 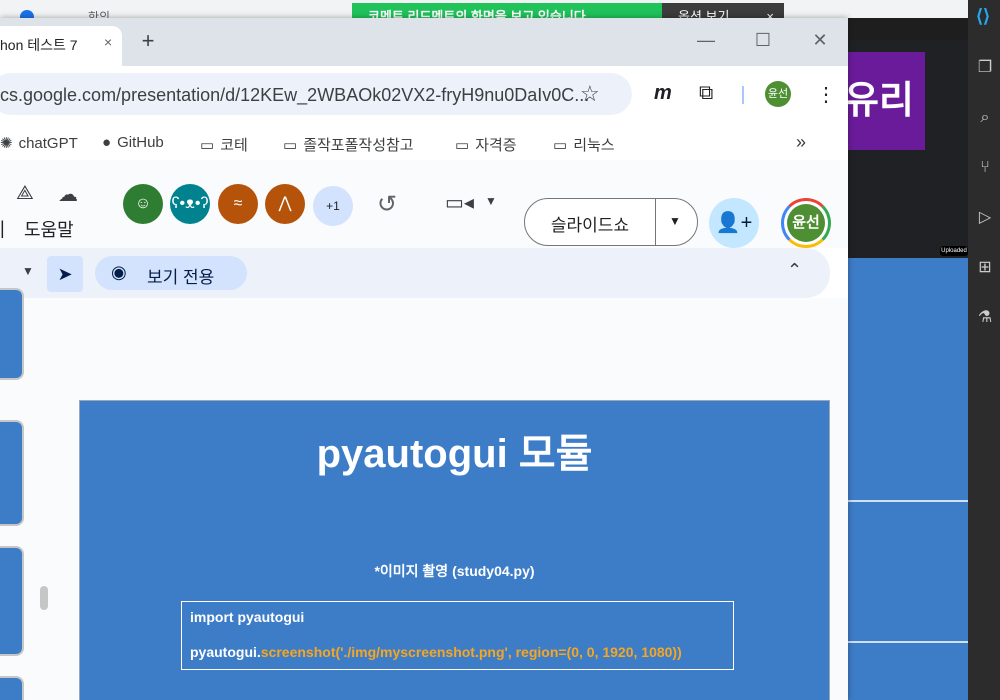 What do you see at coordinates (285, 204) in the screenshot?
I see `collaborator-avatar: ⋀` at bounding box center [285, 204].